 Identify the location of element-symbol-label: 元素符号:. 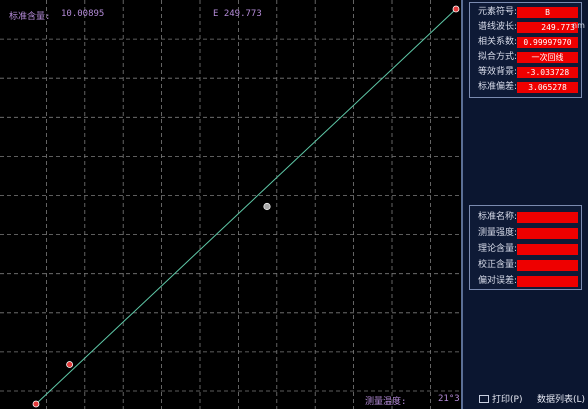
(498, 12).